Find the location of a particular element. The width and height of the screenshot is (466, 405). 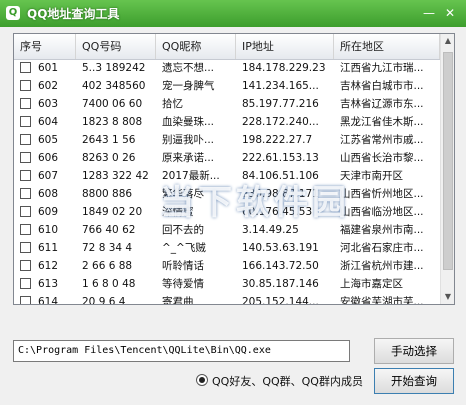

table-cell: 1849 02 20 is located at coordinates (112, 212).